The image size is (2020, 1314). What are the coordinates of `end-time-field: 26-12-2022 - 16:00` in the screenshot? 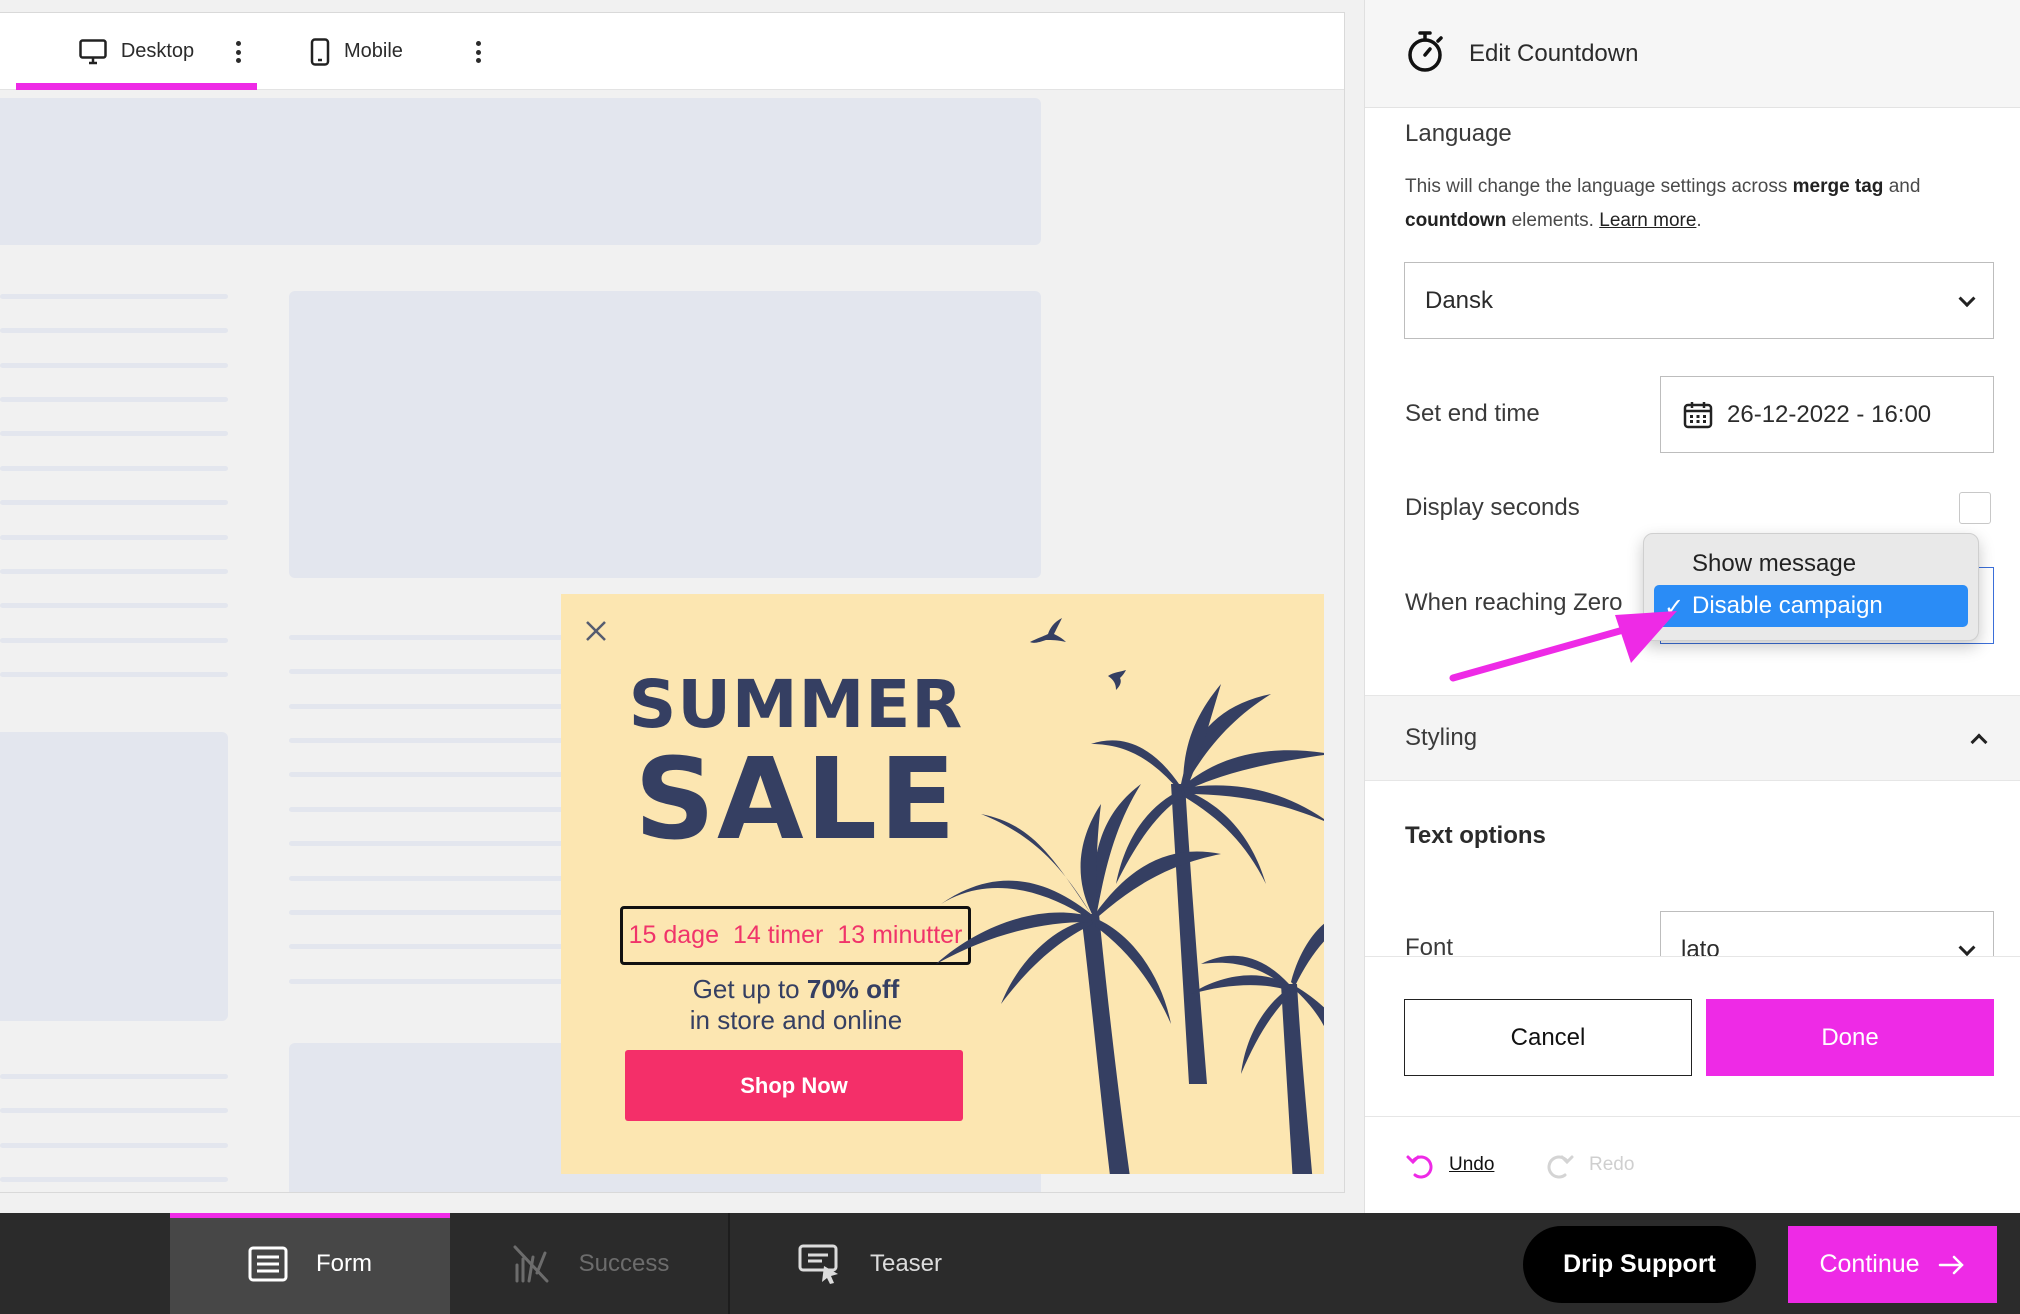 It's located at (1827, 414).